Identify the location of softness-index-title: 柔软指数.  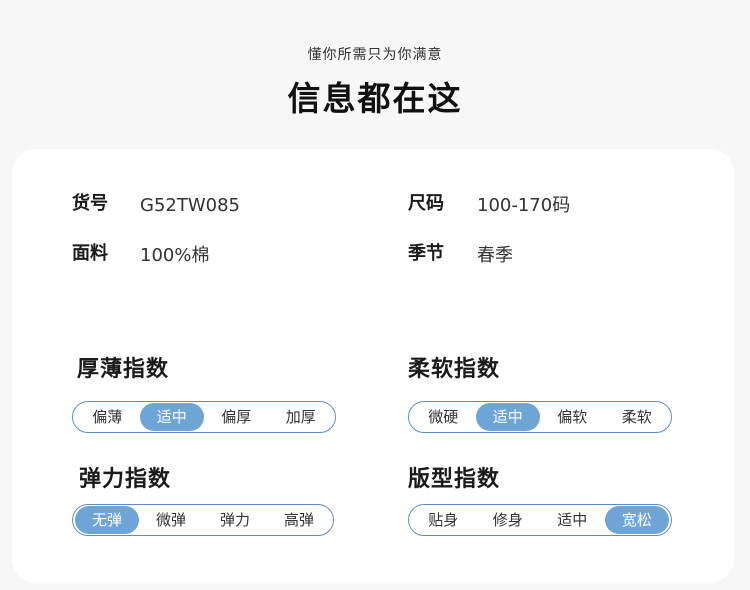
(454, 369).